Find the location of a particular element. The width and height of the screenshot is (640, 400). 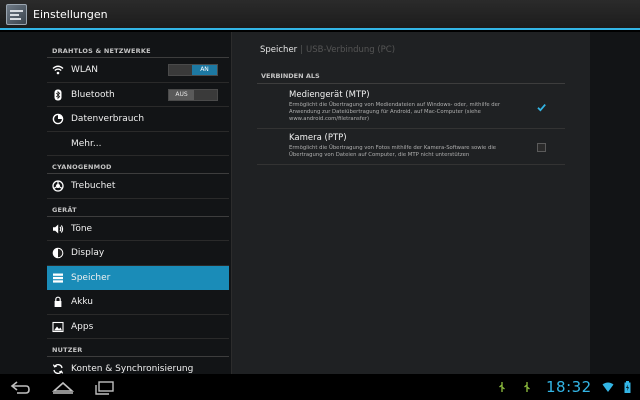

action-bar: Einstellungen is located at coordinates (320, 15).